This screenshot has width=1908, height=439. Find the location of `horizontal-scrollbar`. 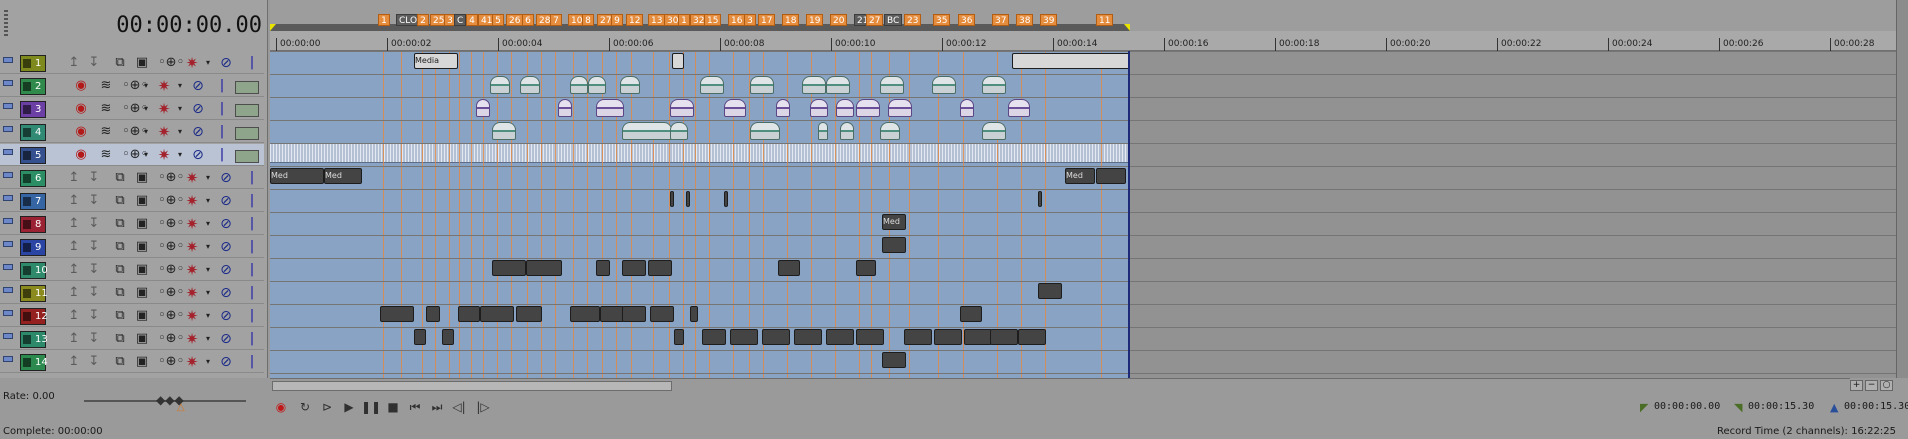

horizontal-scrollbar is located at coordinates (1060, 385).